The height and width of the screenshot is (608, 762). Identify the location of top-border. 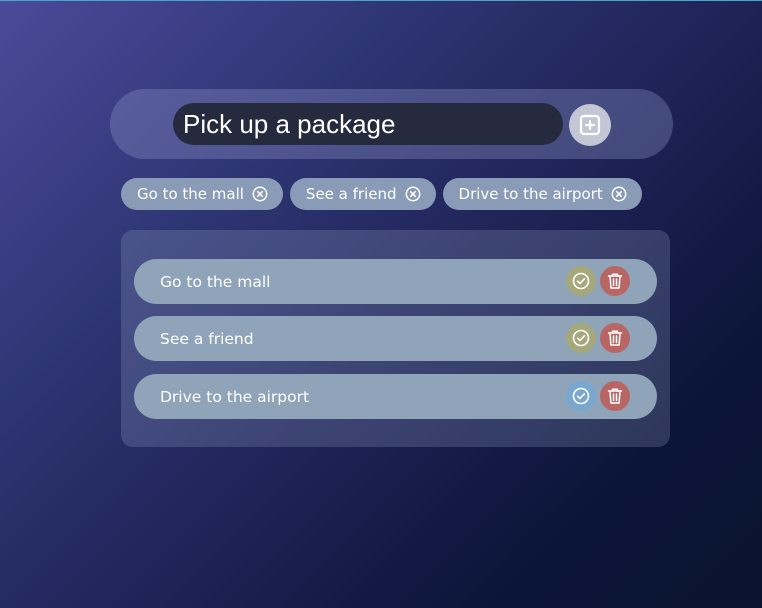
(381, 0).